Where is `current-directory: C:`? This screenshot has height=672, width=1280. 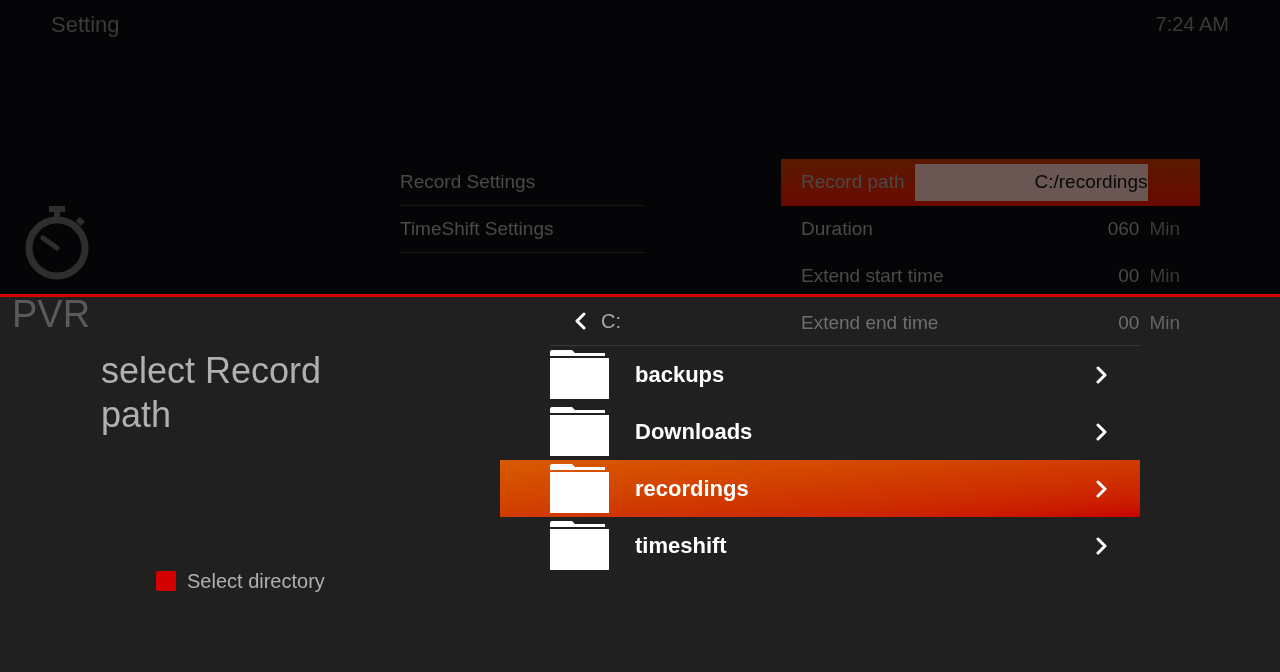 current-directory: C: is located at coordinates (611, 321).